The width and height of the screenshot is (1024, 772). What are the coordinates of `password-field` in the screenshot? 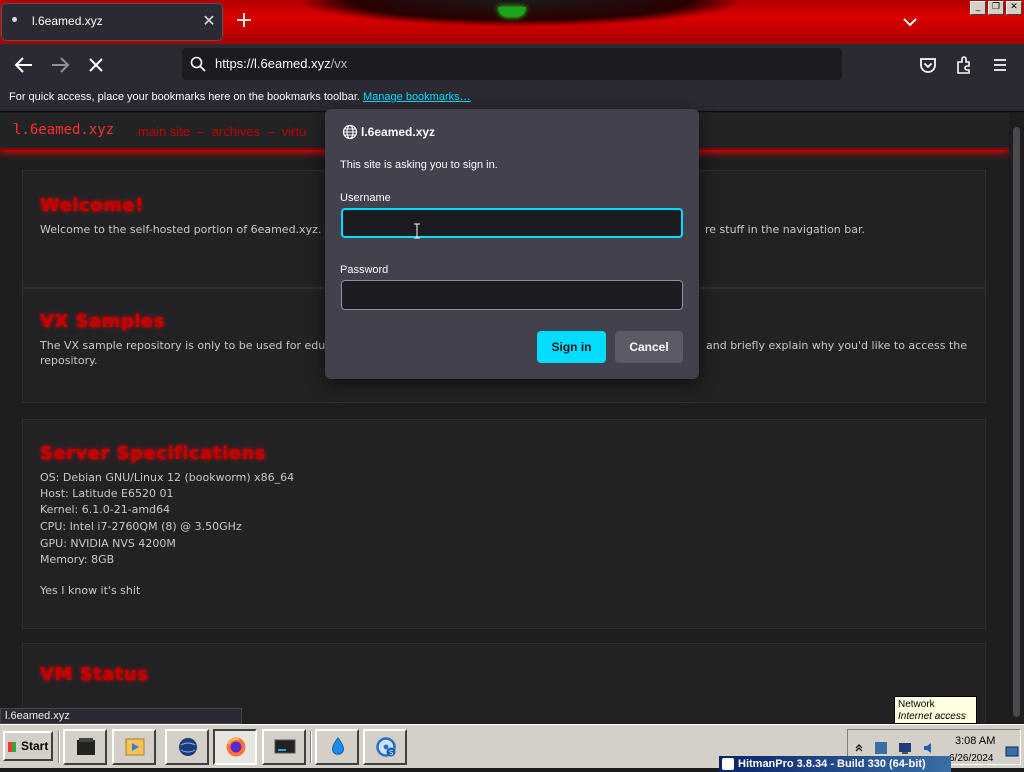 It's located at (512, 295).